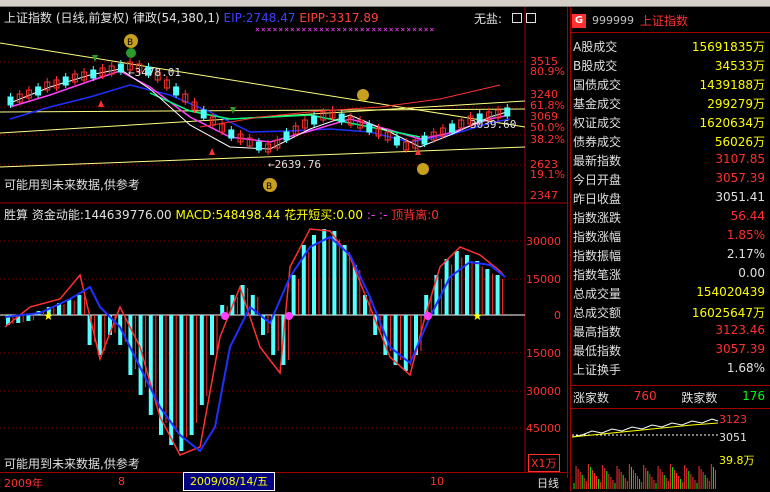  Describe the element at coordinates (669, 161) in the screenshot. I see `quote-row: 最新指数 3107.85` at that location.